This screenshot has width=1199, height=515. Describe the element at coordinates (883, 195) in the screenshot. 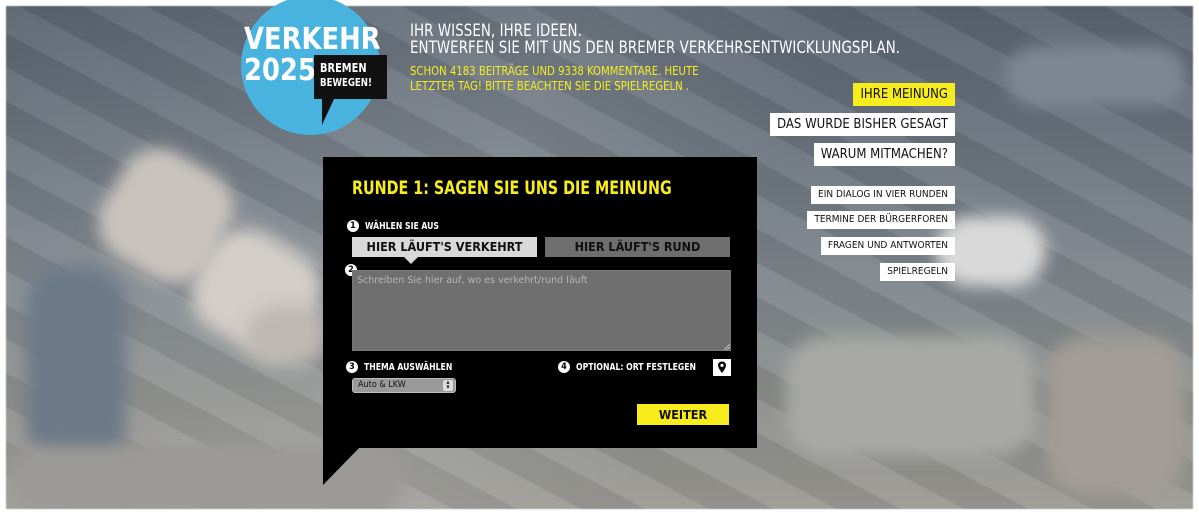

I see `subnav-dialog-vier-runden: EIN DIALOG IN VIER RUNDEN` at that location.